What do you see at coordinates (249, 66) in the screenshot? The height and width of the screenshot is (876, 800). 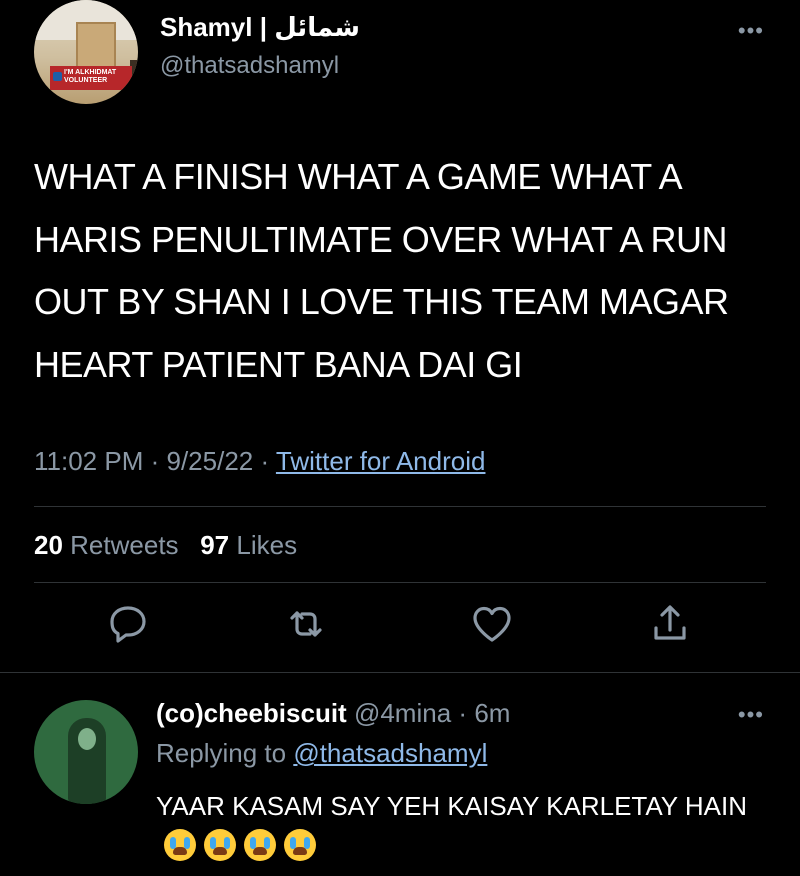 I see `author-handle: @thatsadshamyl` at bounding box center [249, 66].